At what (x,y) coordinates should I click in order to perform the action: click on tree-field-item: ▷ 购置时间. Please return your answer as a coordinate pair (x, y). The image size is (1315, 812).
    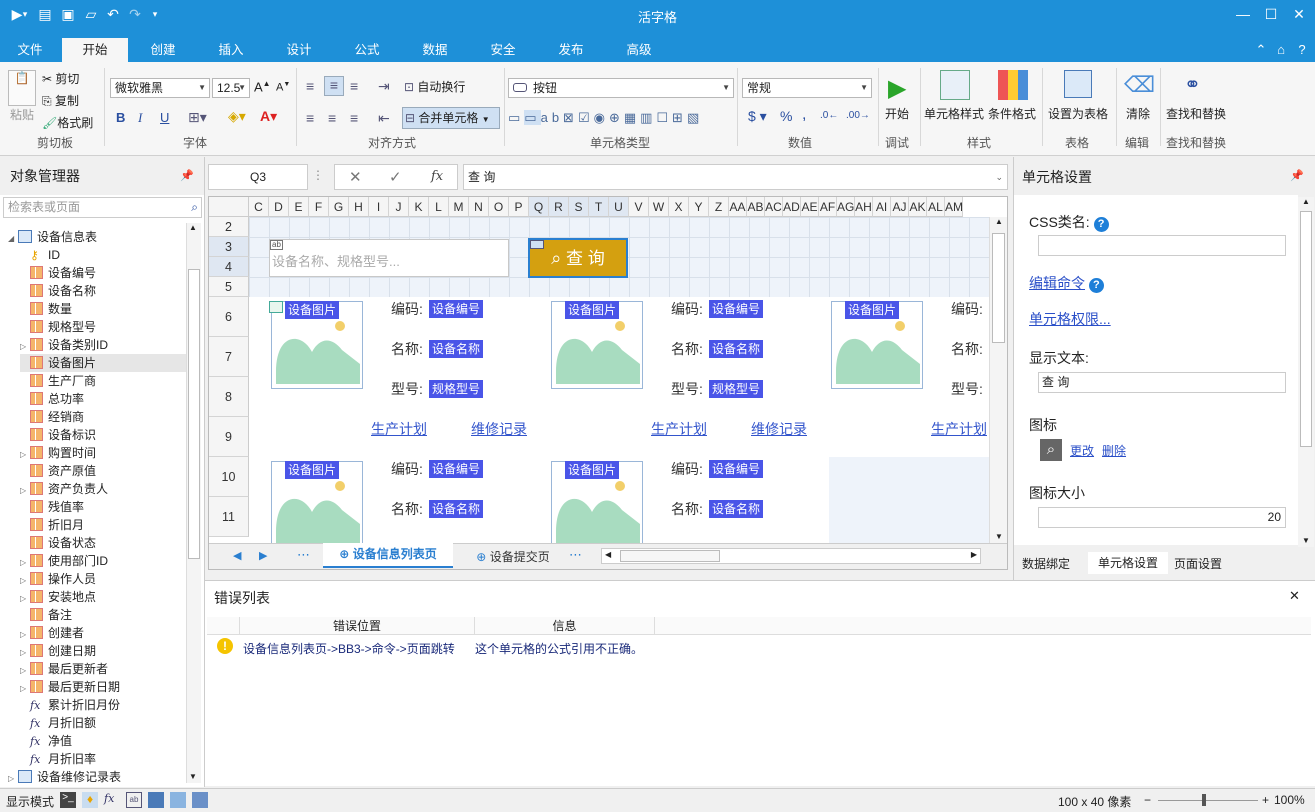
    Looking at the image, I should click on (103, 453).